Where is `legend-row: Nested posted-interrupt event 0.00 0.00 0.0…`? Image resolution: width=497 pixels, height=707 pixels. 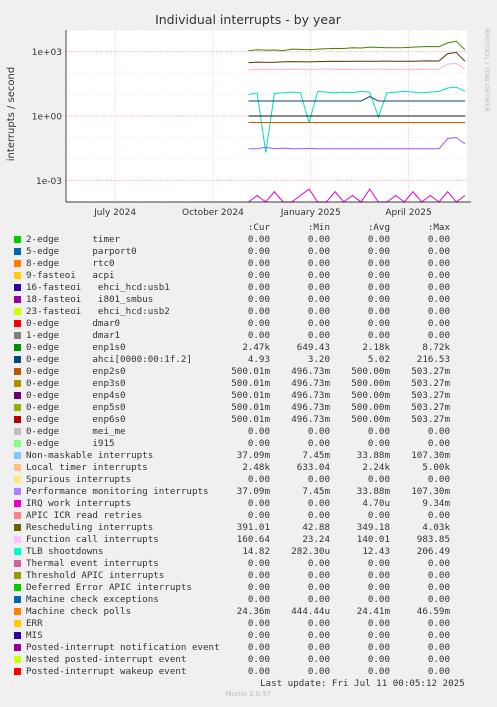 legend-row: Nested posted-interrupt event 0.00 0.00 0.0… is located at coordinates (254, 660).